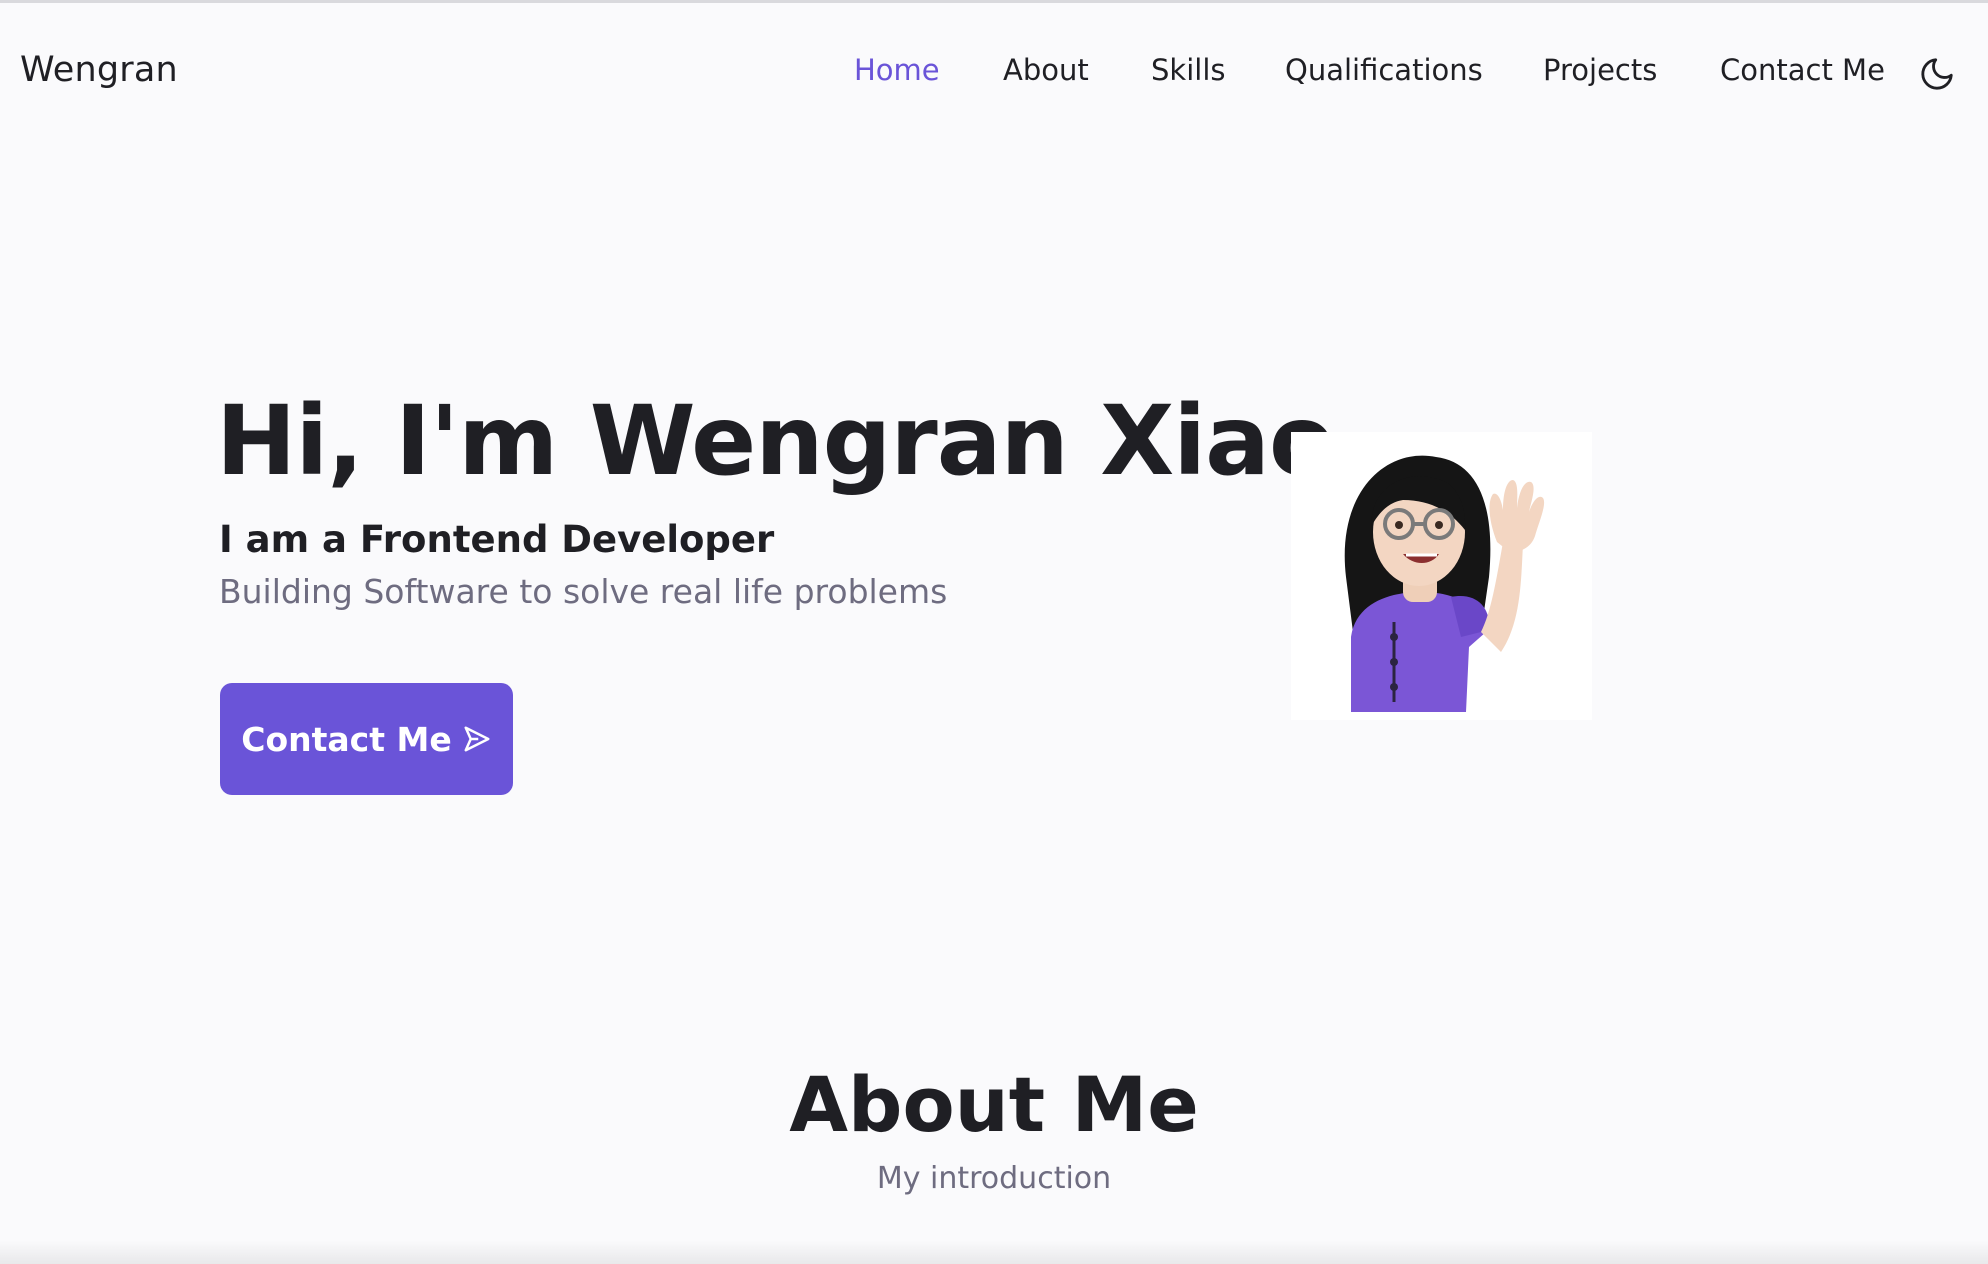 This screenshot has height=1264, width=1988. What do you see at coordinates (1188, 70) in the screenshot?
I see `nav-skills: Skills` at bounding box center [1188, 70].